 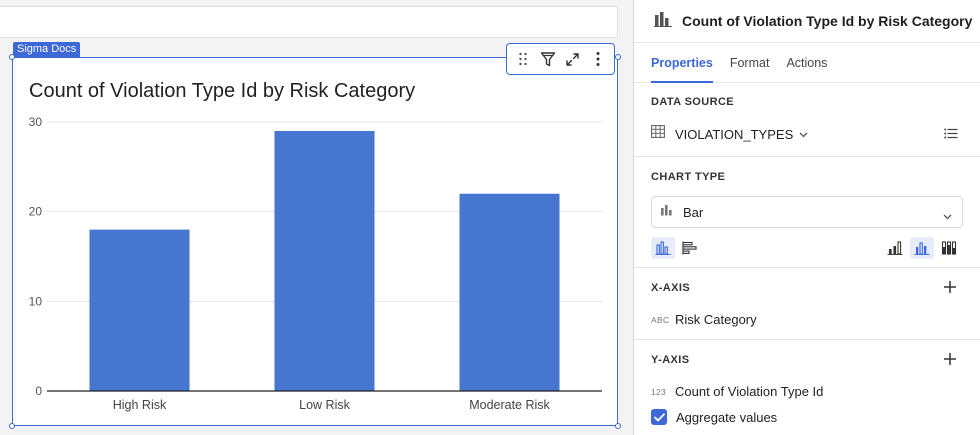 I want to click on chart-type-select: Bar, so click(x=807, y=212).